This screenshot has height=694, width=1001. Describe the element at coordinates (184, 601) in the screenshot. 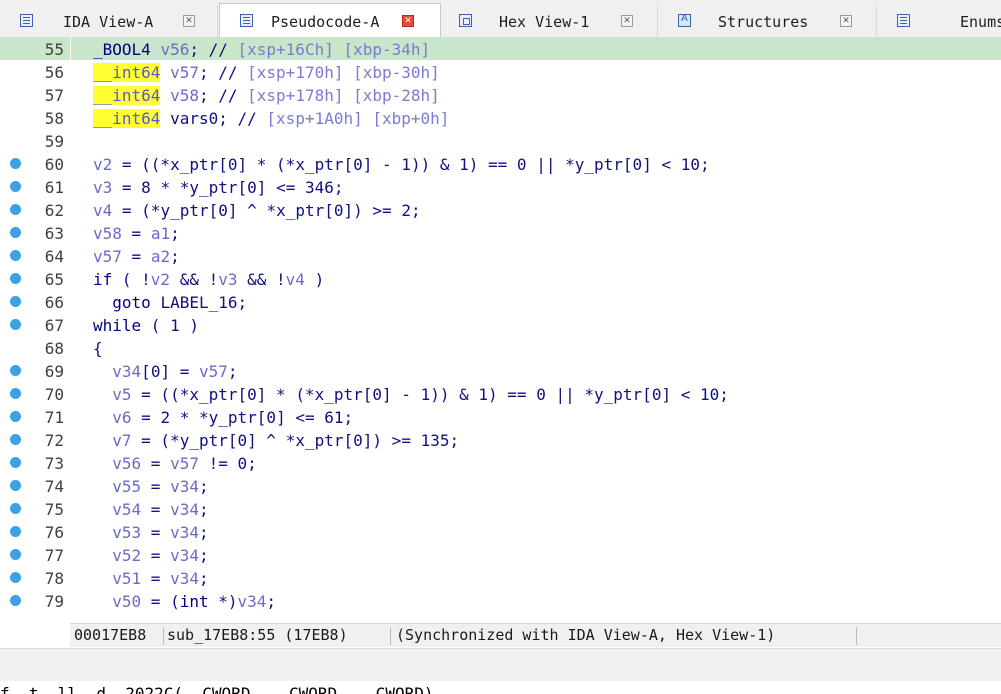

I see `code-text: v50 = (int *)v34;` at that location.